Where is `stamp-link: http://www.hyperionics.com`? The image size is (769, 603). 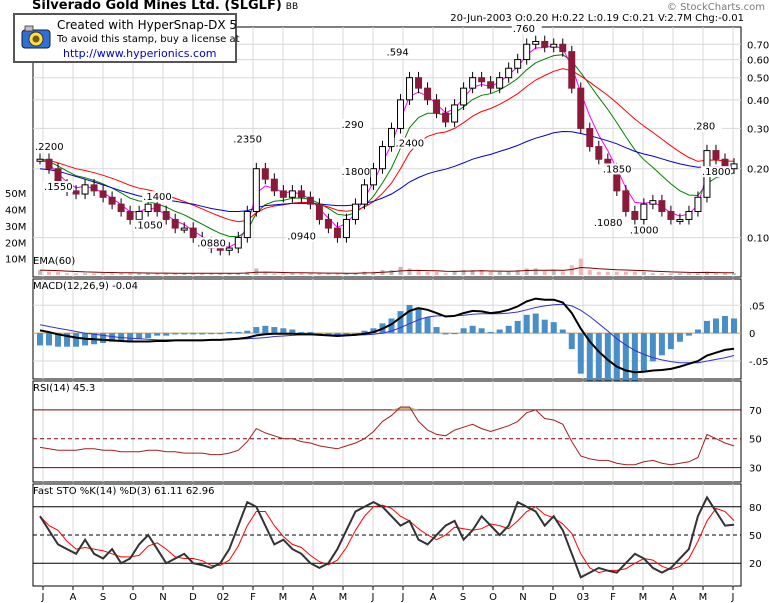
stamp-link: http://www.hyperionics.com is located at coordinates (140, 53).